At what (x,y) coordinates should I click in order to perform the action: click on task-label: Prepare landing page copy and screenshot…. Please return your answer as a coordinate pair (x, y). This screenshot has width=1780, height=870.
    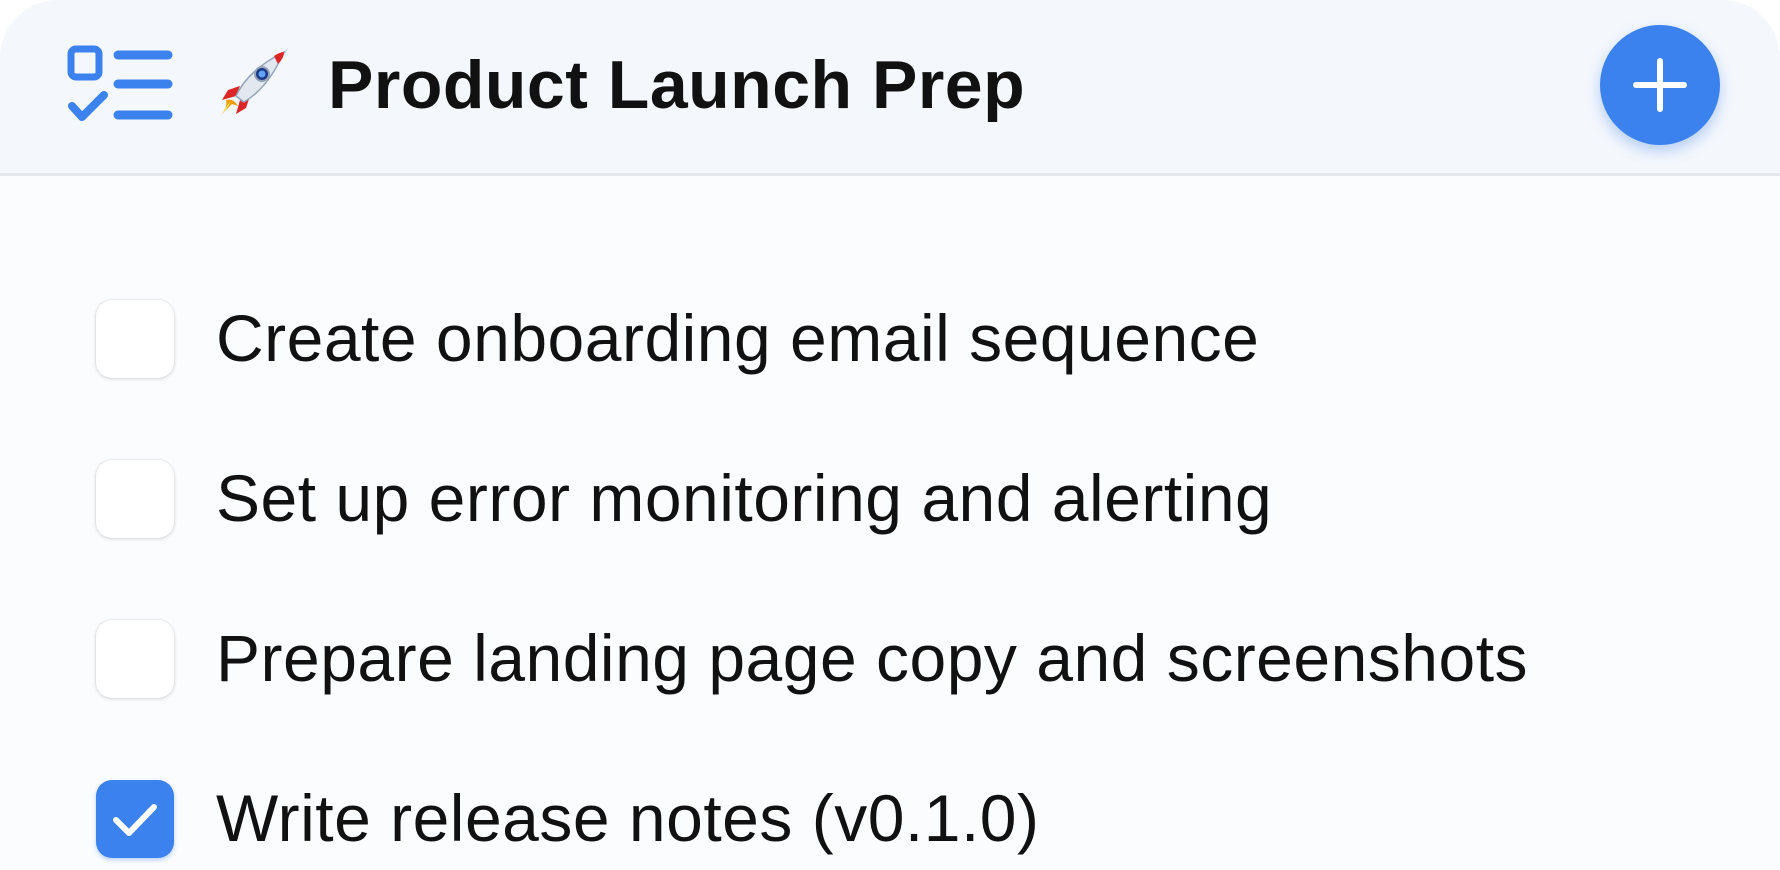
    Looking at the image, I should click on (872, 658).